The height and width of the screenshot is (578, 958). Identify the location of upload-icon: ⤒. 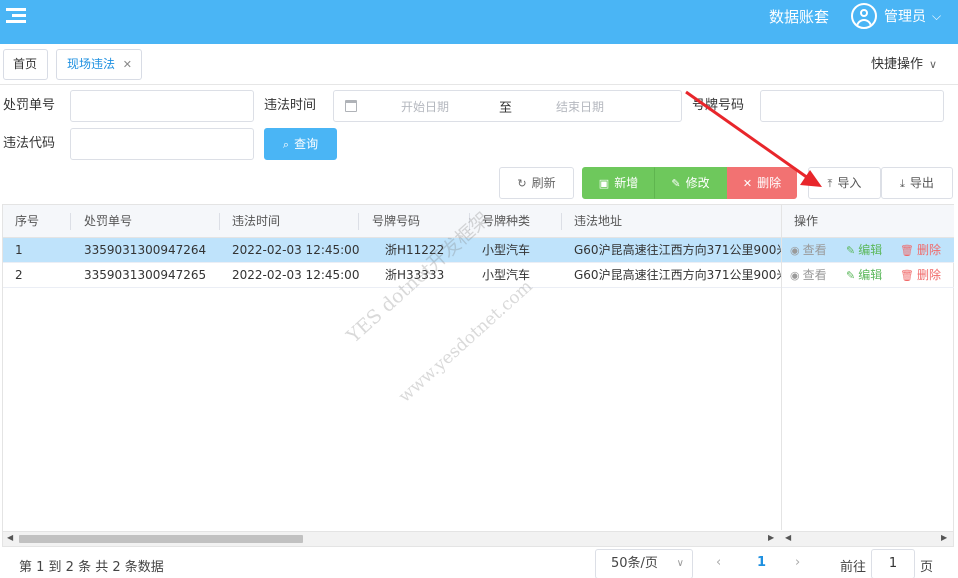
(830, 183).